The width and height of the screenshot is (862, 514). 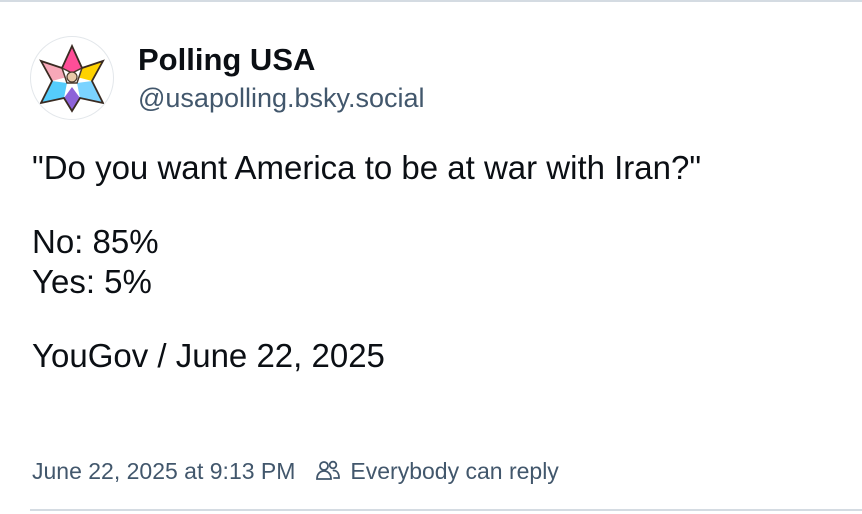 I want to click on post-header: Polling USA @usapolling.bsky.social, so click(x=227, y=78).